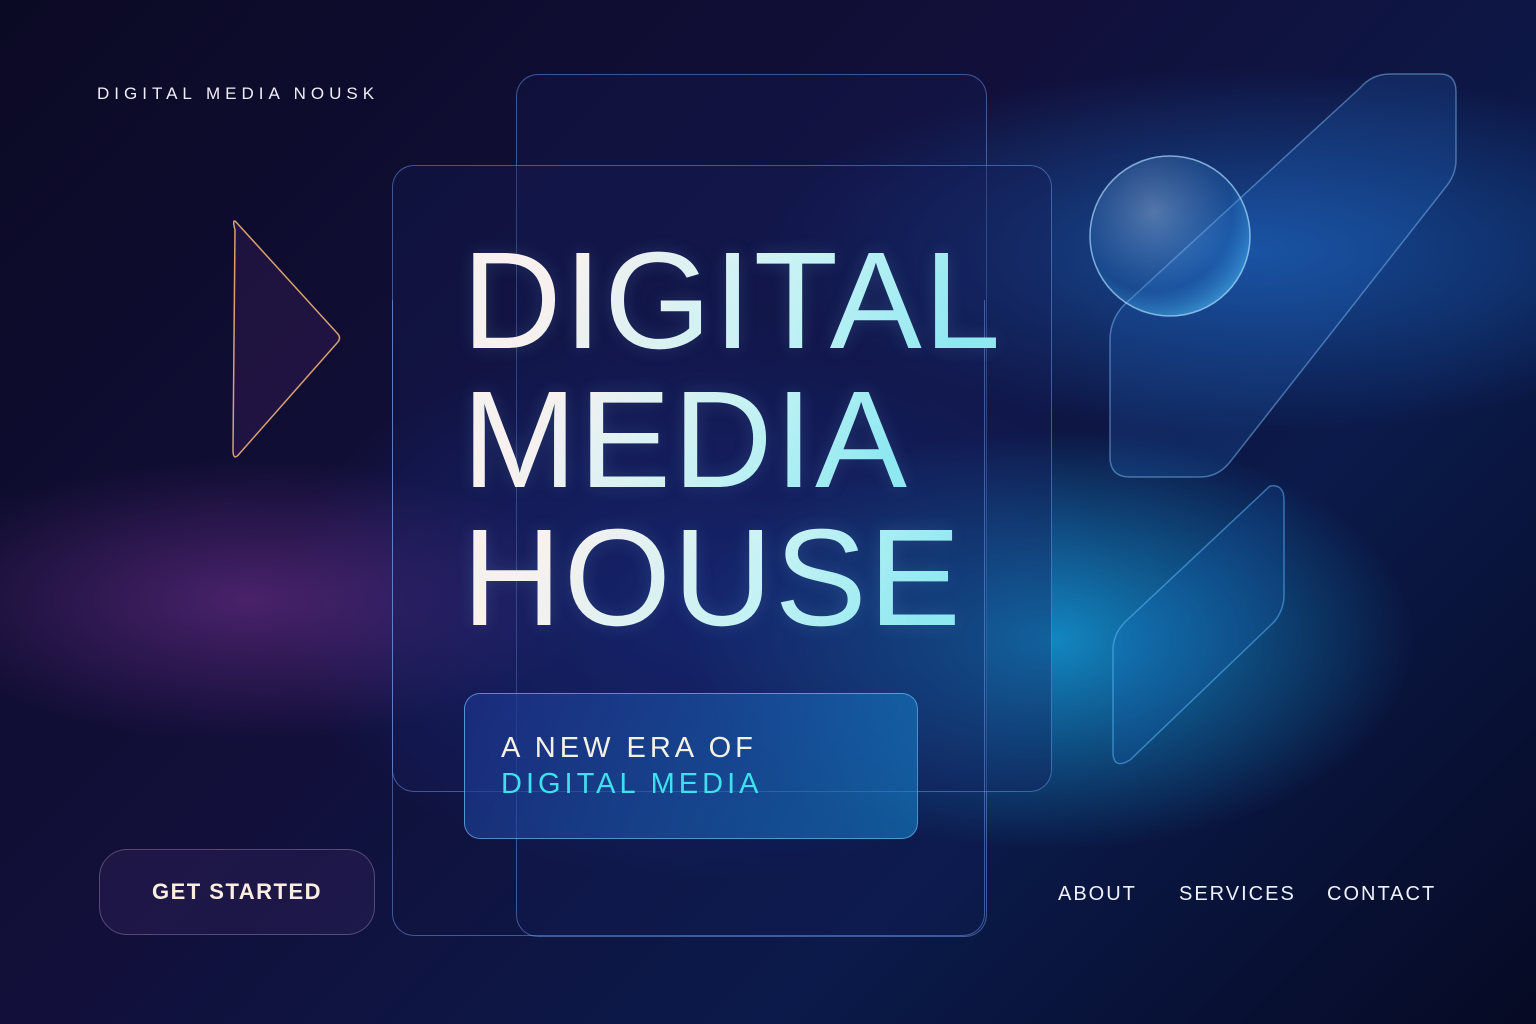  I want to click on hero-title-line-2: MEDIA, so click(686, 440).